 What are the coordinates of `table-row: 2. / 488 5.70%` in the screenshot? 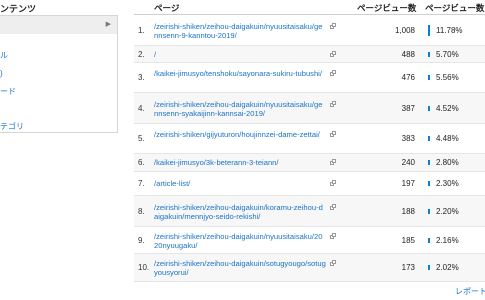 It's located at (309, 54).